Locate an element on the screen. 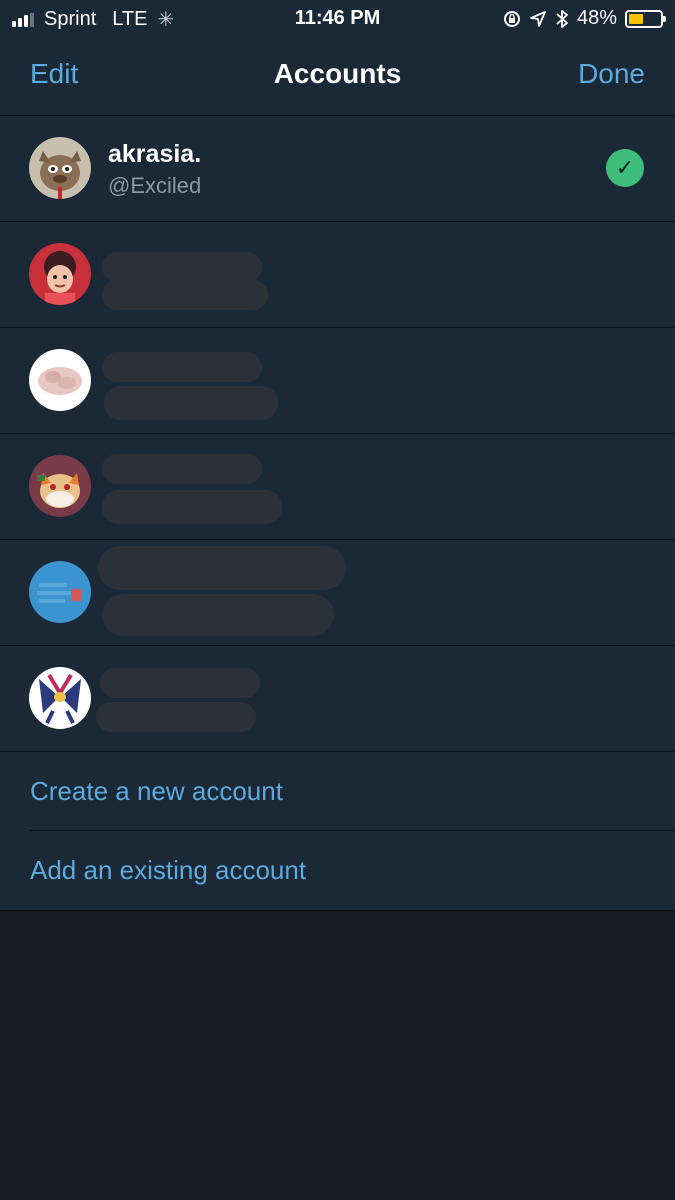 The image size is (675, 1200). add-existing-account-label: Add an existing account is located at coordinates (168, 870).